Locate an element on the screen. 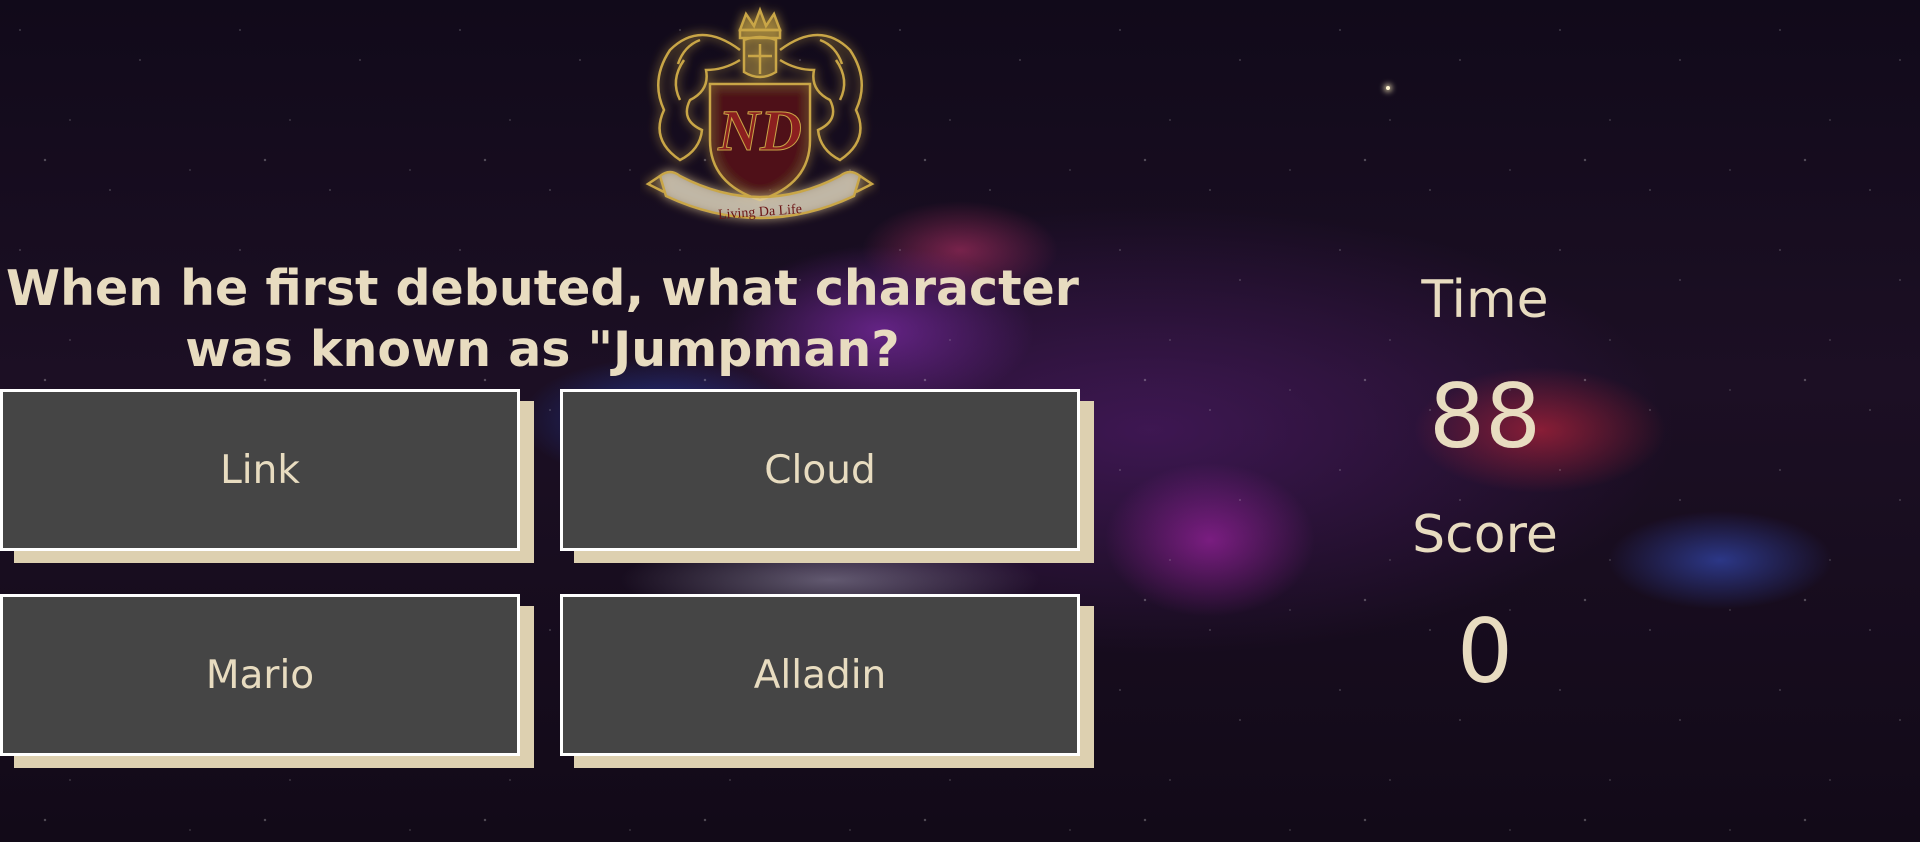 This screenshot has width=1920, height=842. crest-logo: ND Living Da Life is located at coordinates (760, 114).